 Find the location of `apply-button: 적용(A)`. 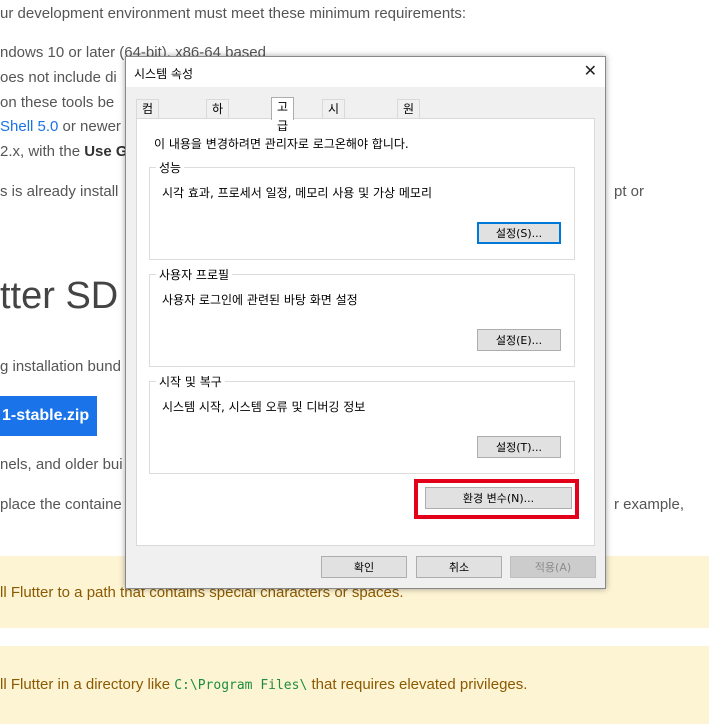

apply-button: 적용(A) is located at coordinates (553, 567).